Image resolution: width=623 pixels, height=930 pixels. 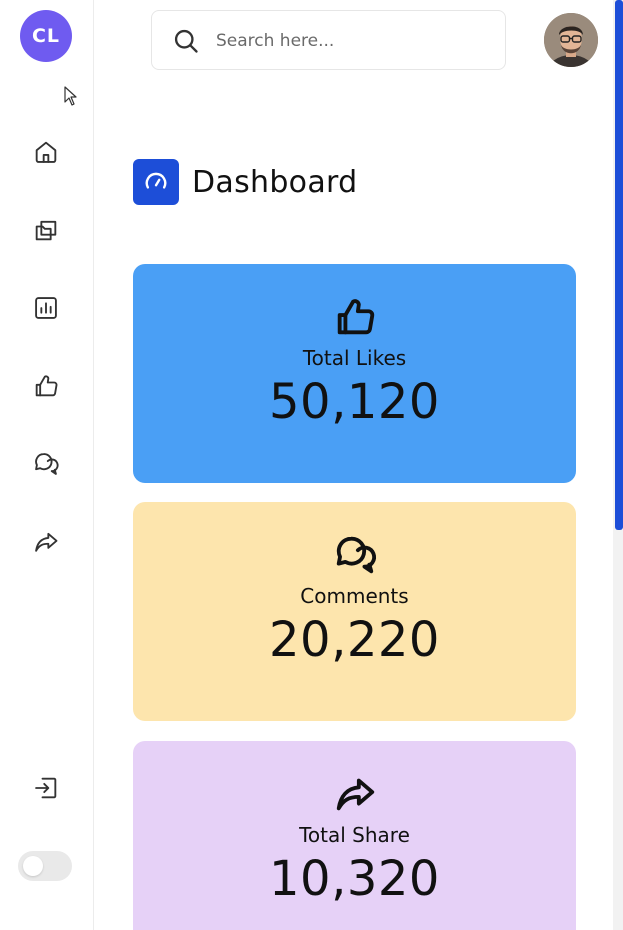 I want to click on folders-icon, so click(x=46, y=230).